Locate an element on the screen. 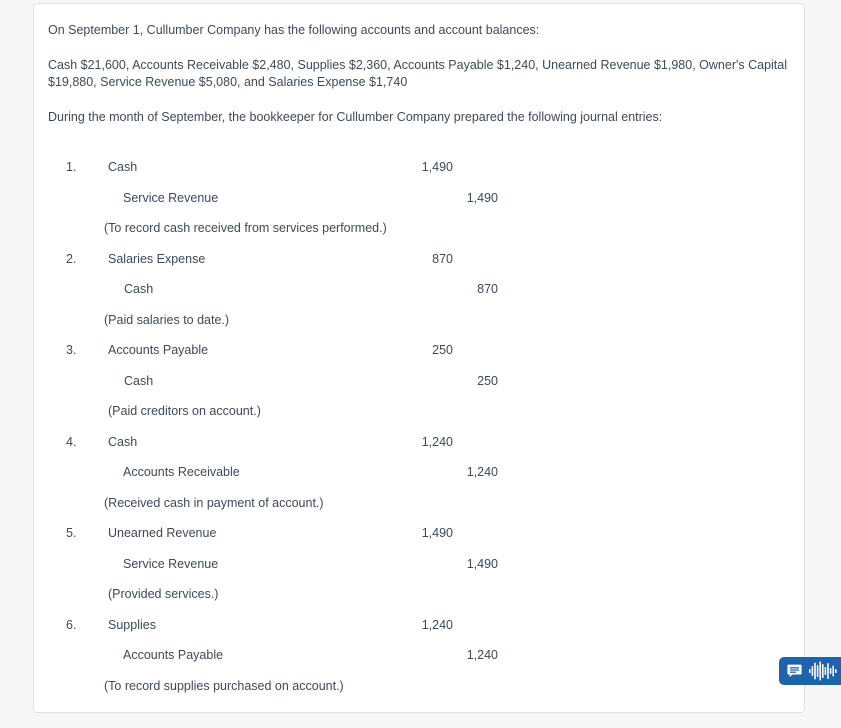  credit-account-name: Accounts Receivable is located at coordinates (181, 472).